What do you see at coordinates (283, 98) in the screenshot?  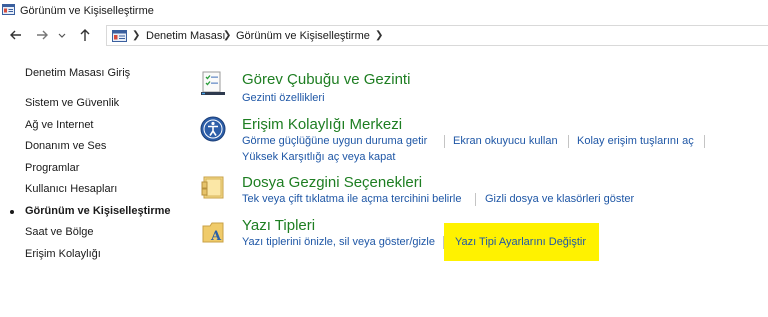 I see `link-navigation-properties: Gezinti özellikleri` at bounding box center [283, 98].